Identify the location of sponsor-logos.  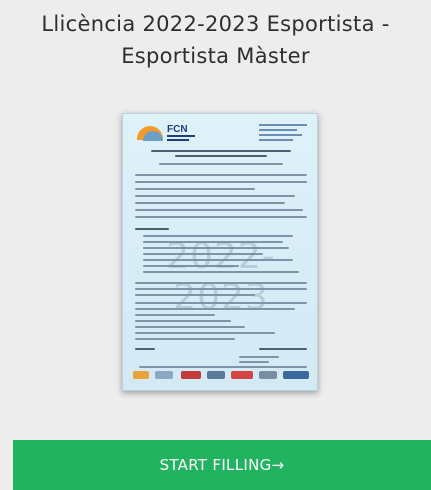
(221, 376).